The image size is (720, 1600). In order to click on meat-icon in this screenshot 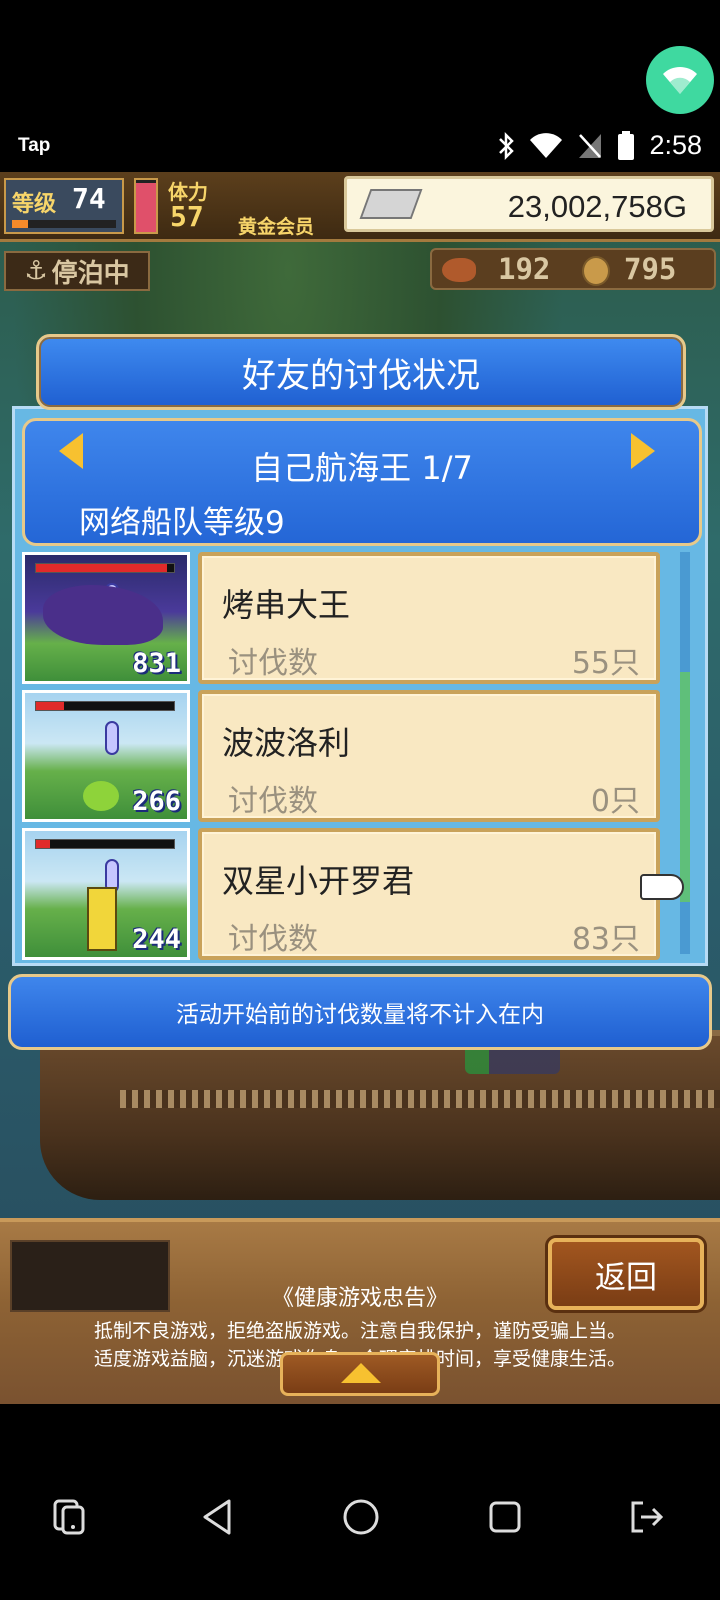, I will do `click(459, 270)`.